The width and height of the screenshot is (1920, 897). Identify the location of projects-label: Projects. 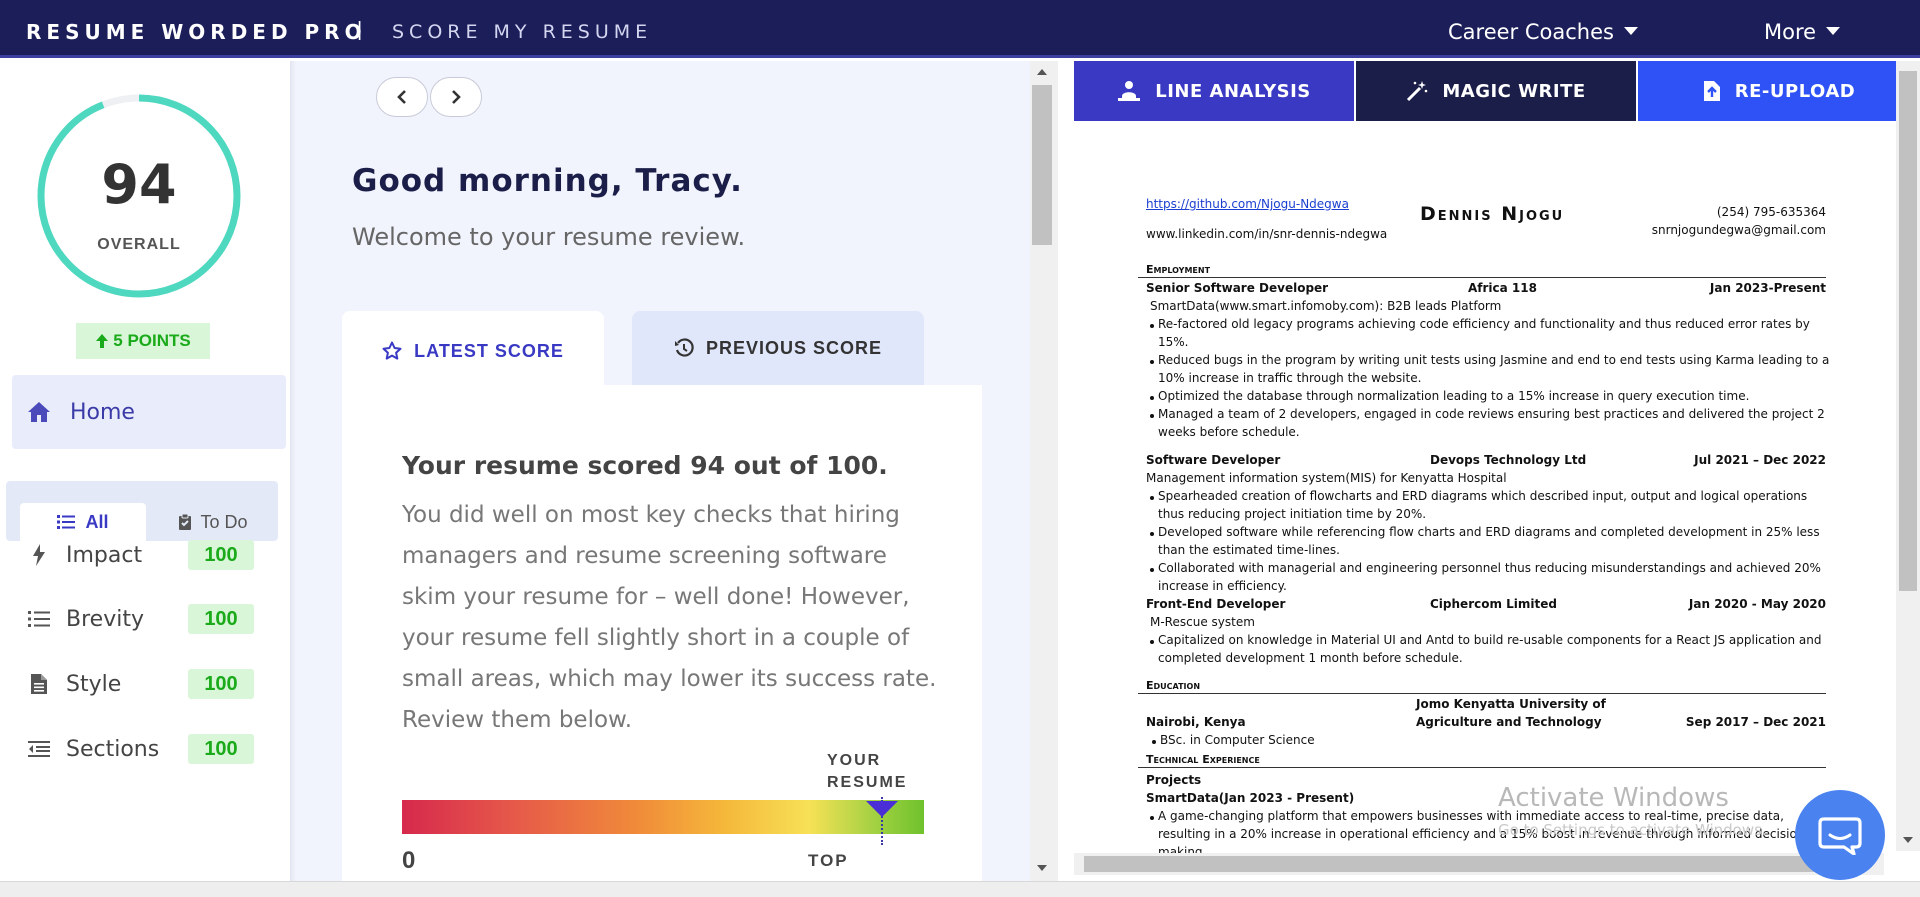
(1174, 780).